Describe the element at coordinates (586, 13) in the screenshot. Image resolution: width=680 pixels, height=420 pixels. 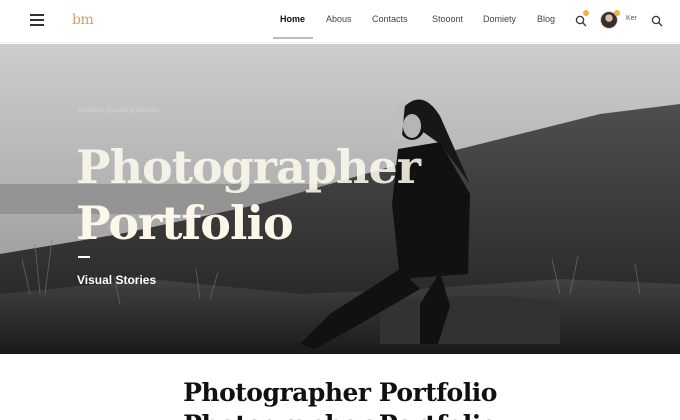
I see `notification-badge` at that location.